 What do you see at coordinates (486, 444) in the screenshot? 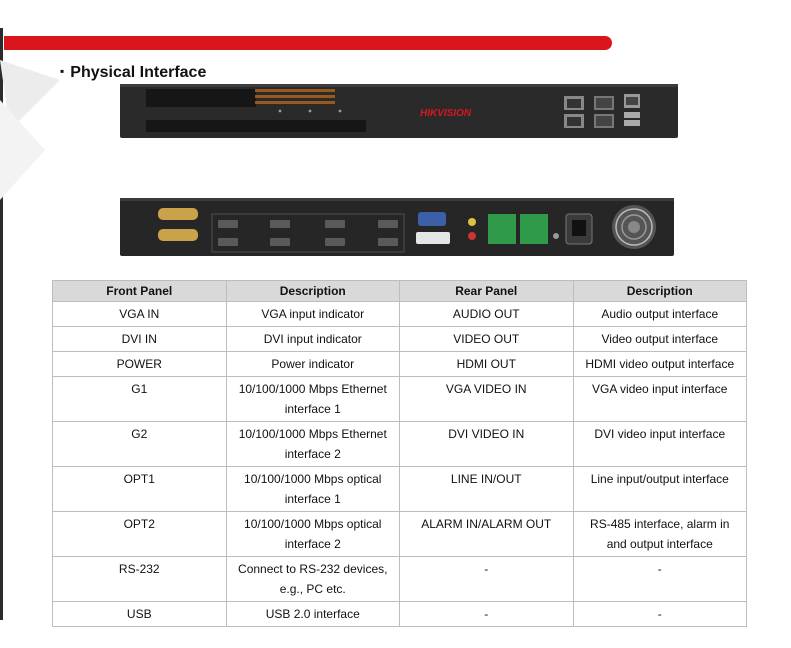
I see `table-cell: DVI VIDEO IN` at bounding box center [486, 444].